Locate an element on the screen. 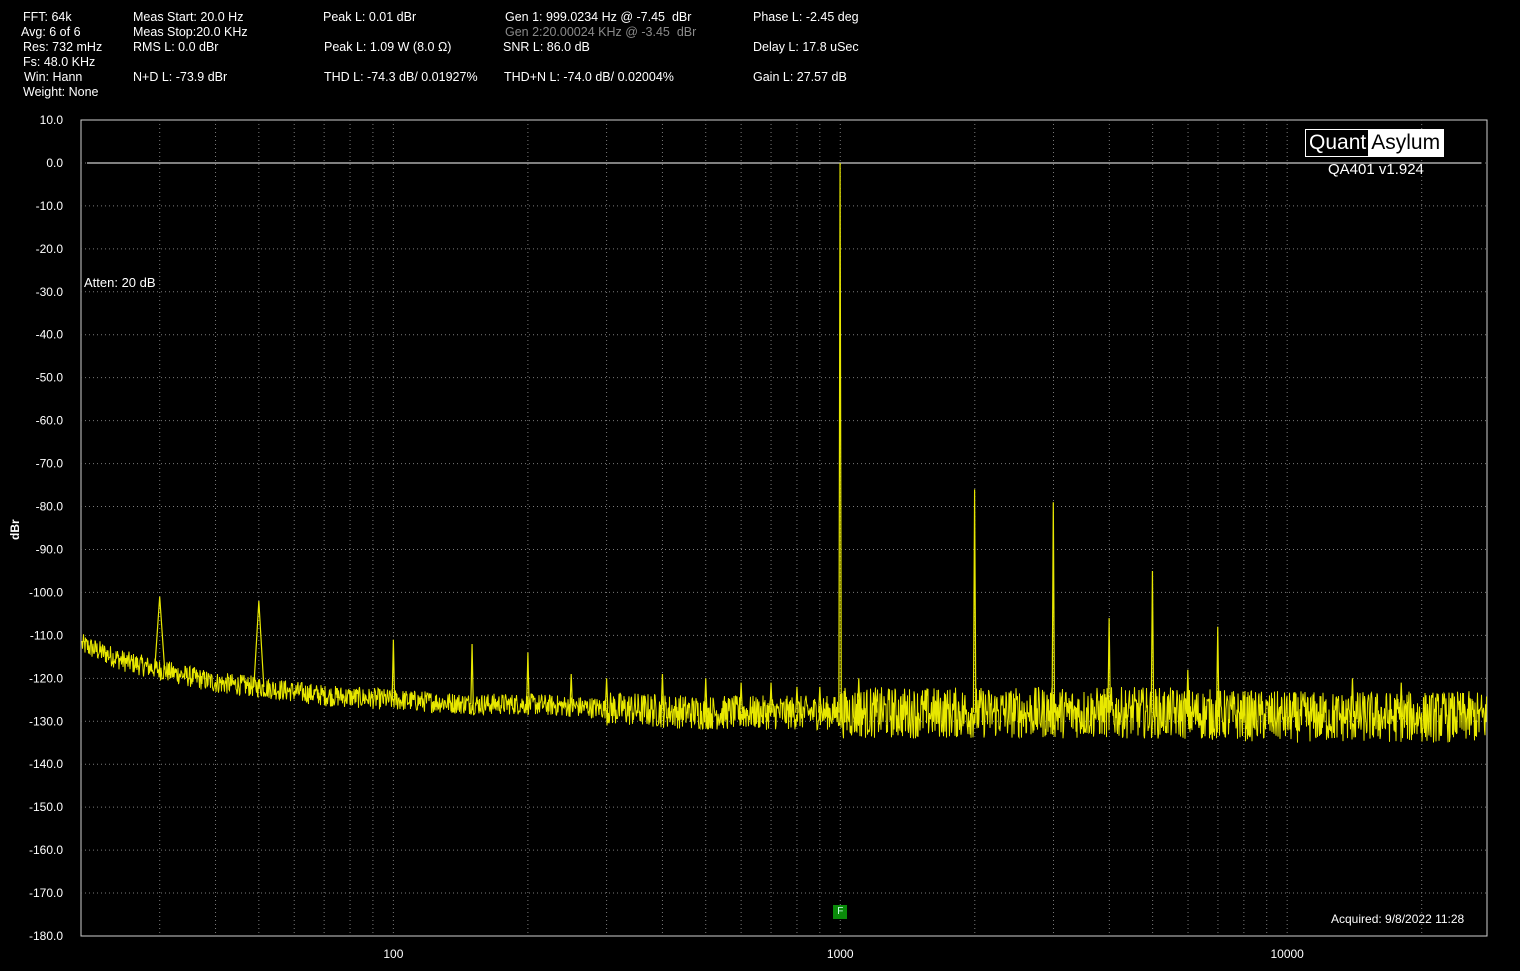 The image size is (1520, 971). x-tick-label: 100 is located at coordinates (393, 954).